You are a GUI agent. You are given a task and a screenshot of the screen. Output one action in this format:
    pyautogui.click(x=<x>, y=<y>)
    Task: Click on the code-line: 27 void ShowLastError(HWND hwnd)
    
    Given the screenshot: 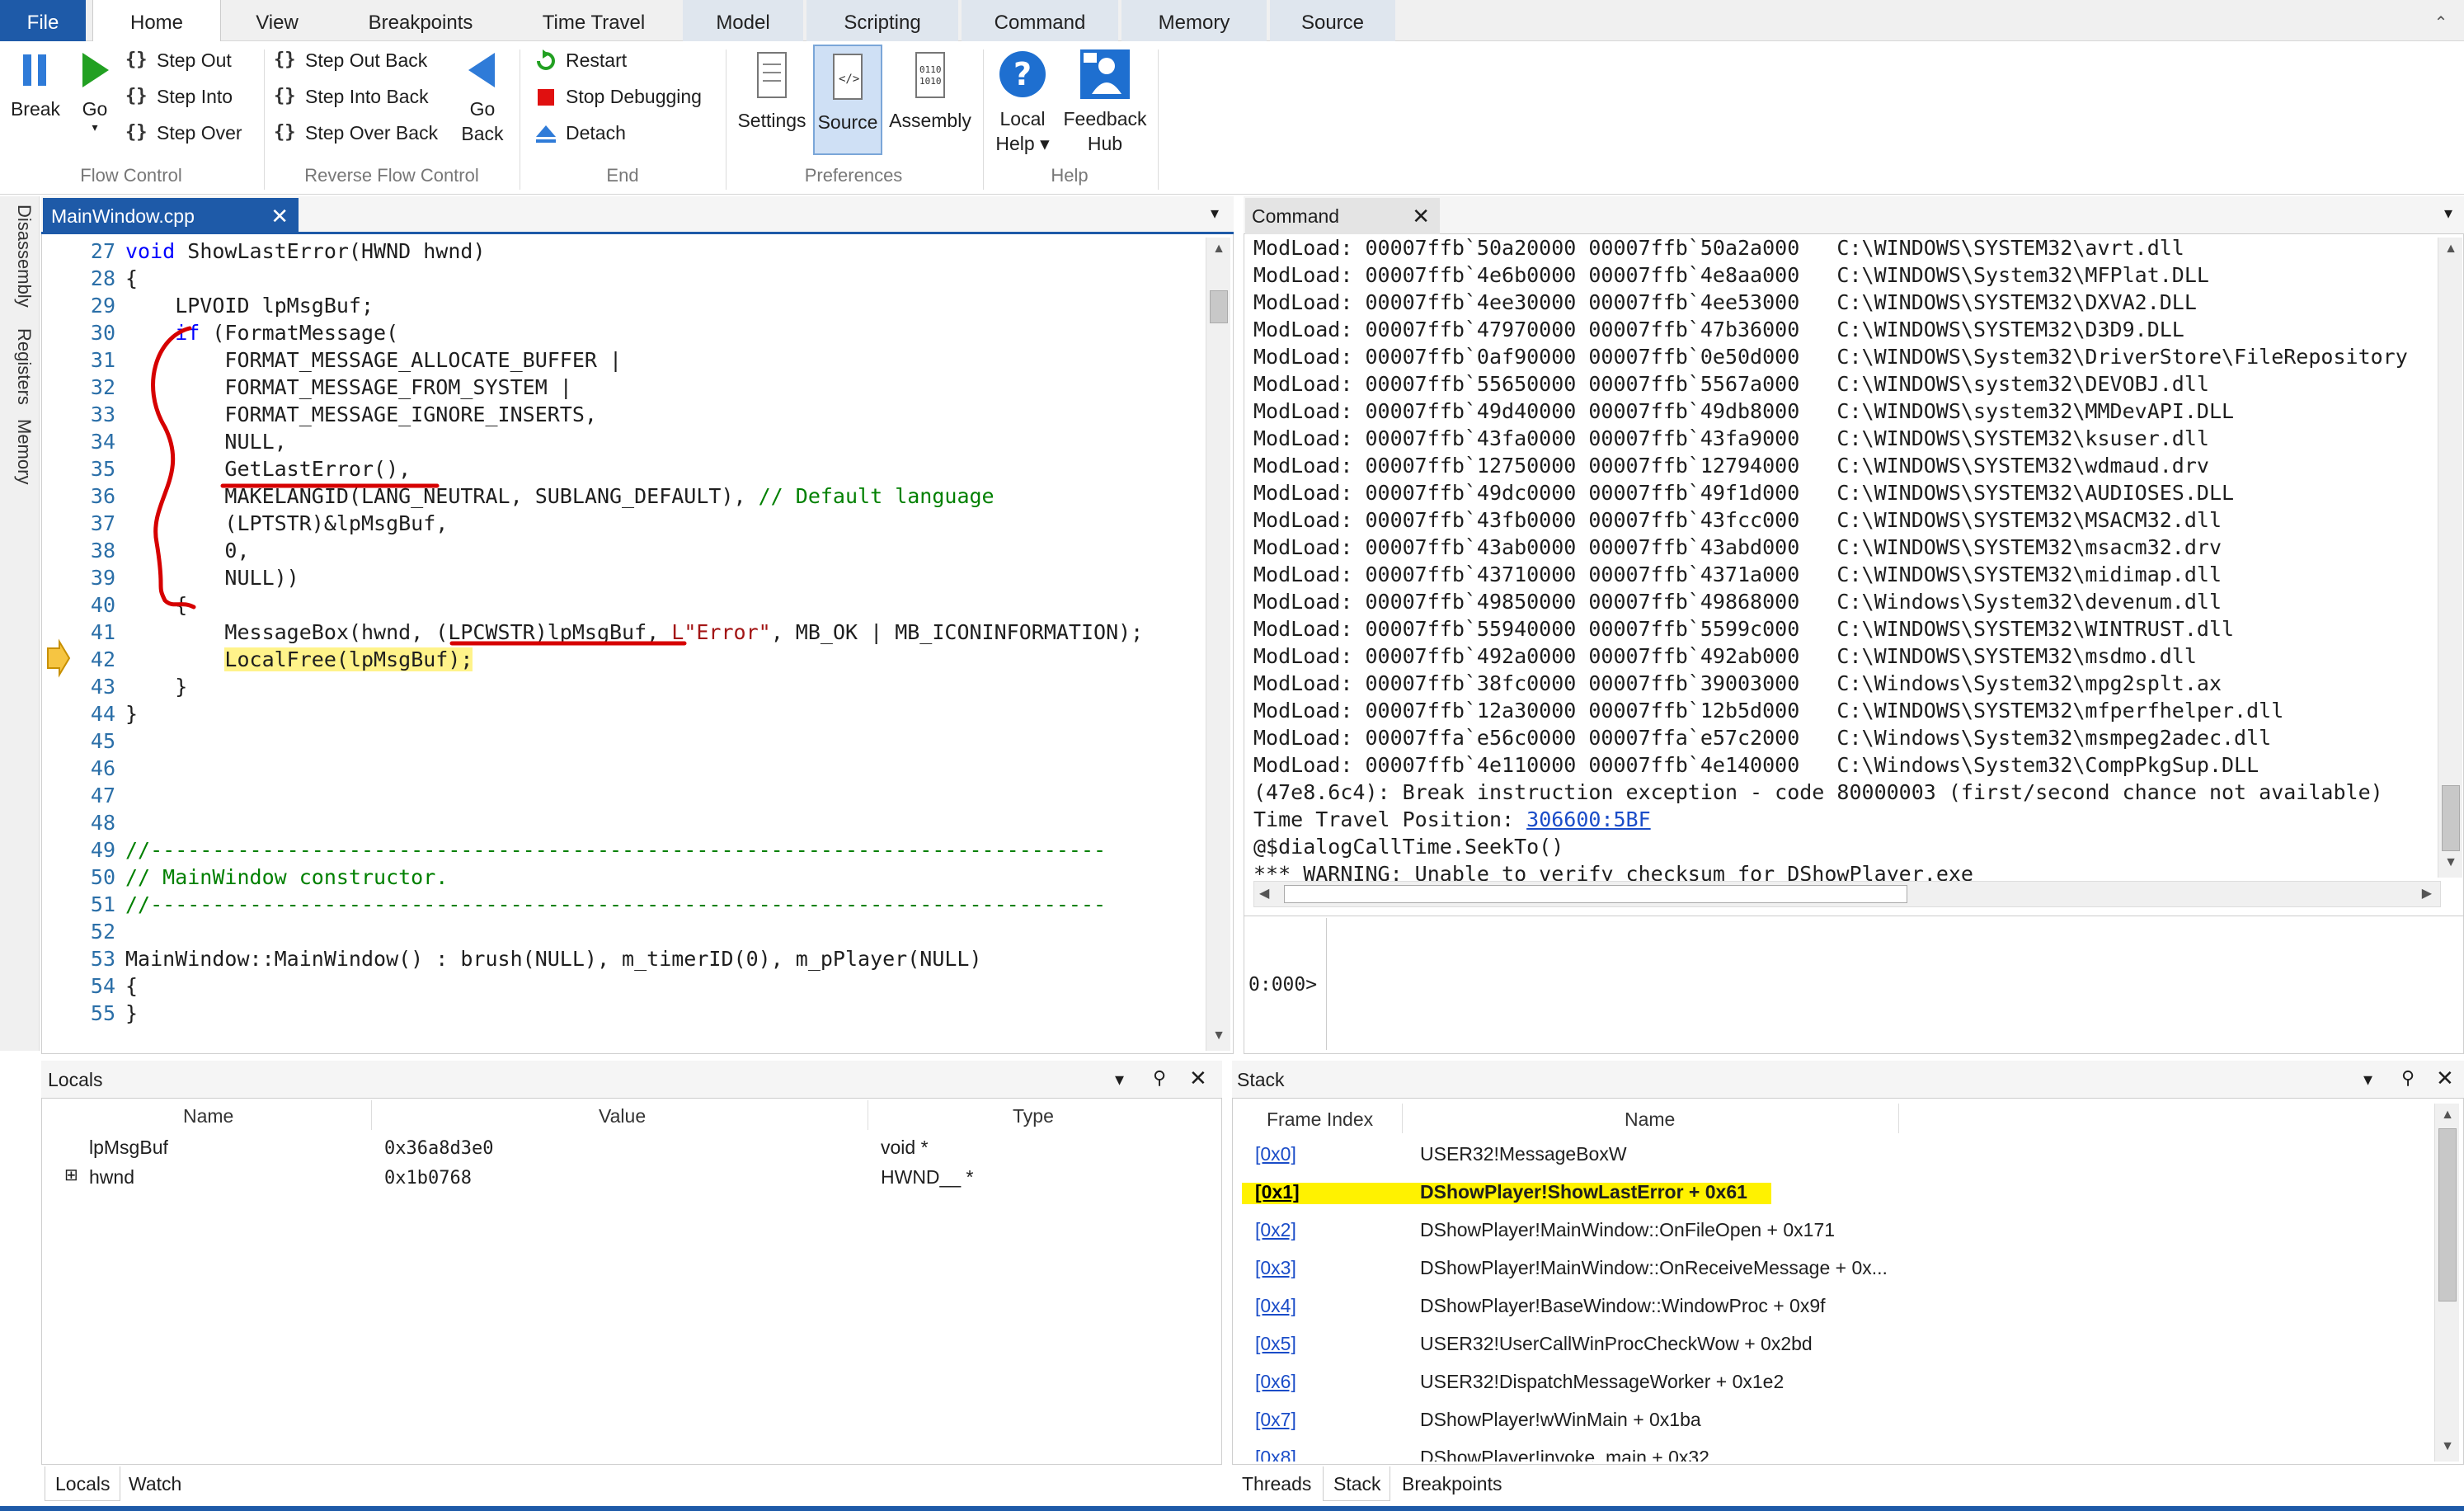 What is the action you would take?
    pyautogui.click(x=626, y=252)
    